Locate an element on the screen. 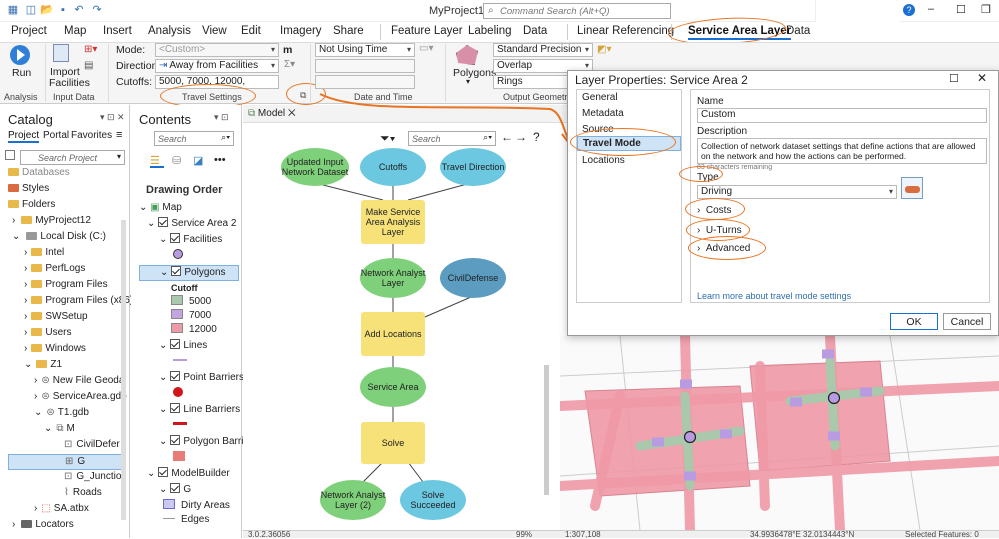 Image resolution: width=999 pixels, height=539 pixels. list-by-selection-icon: ◪ is located at coordinates (198, 160).